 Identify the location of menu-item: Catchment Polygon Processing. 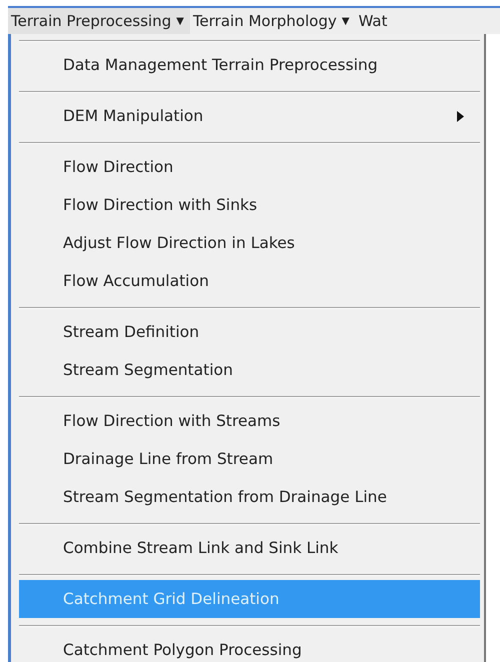
(249, 646).